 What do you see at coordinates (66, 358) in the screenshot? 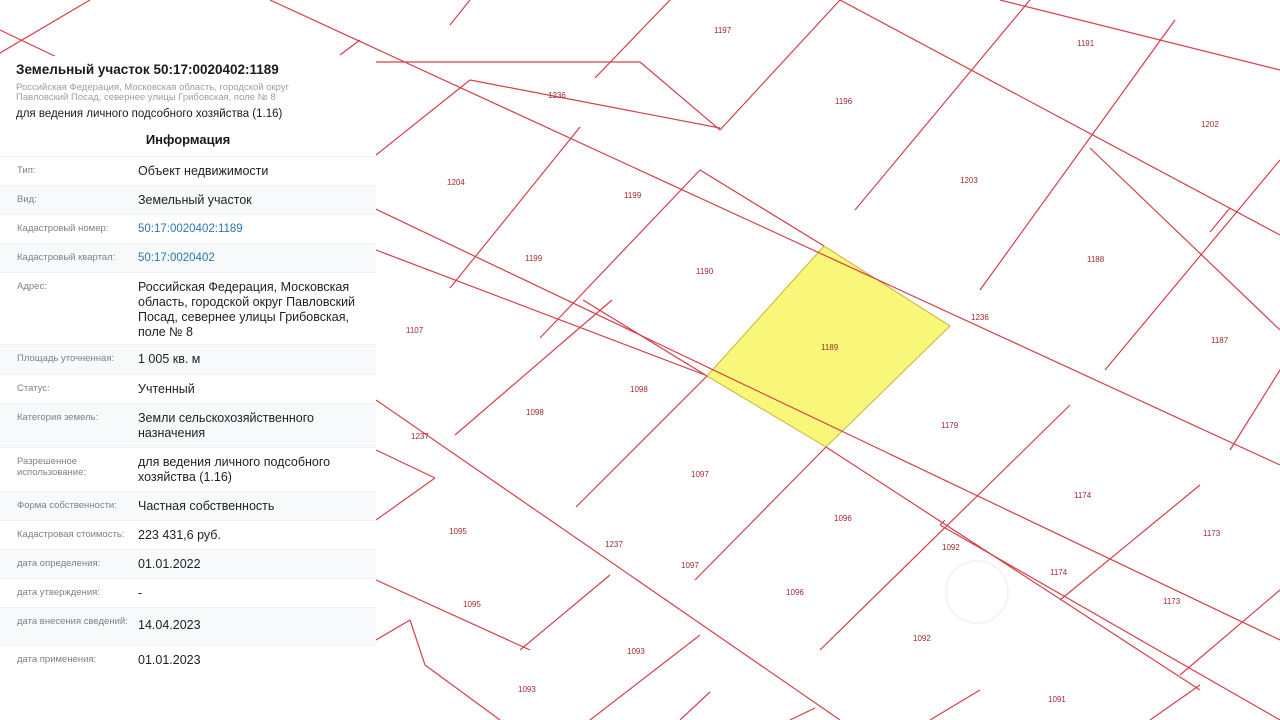
I see `row-label: Площадь уточненная:` at bounding box center [66, 358].